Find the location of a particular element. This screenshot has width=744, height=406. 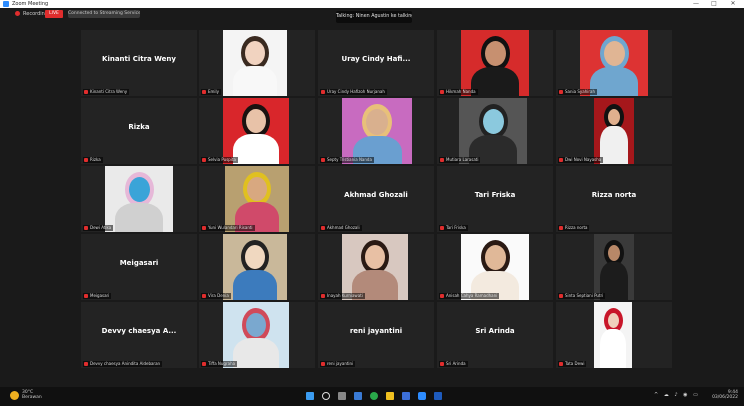

participant-tile: Hikmah Nanda is located at coordinates (495, 63).